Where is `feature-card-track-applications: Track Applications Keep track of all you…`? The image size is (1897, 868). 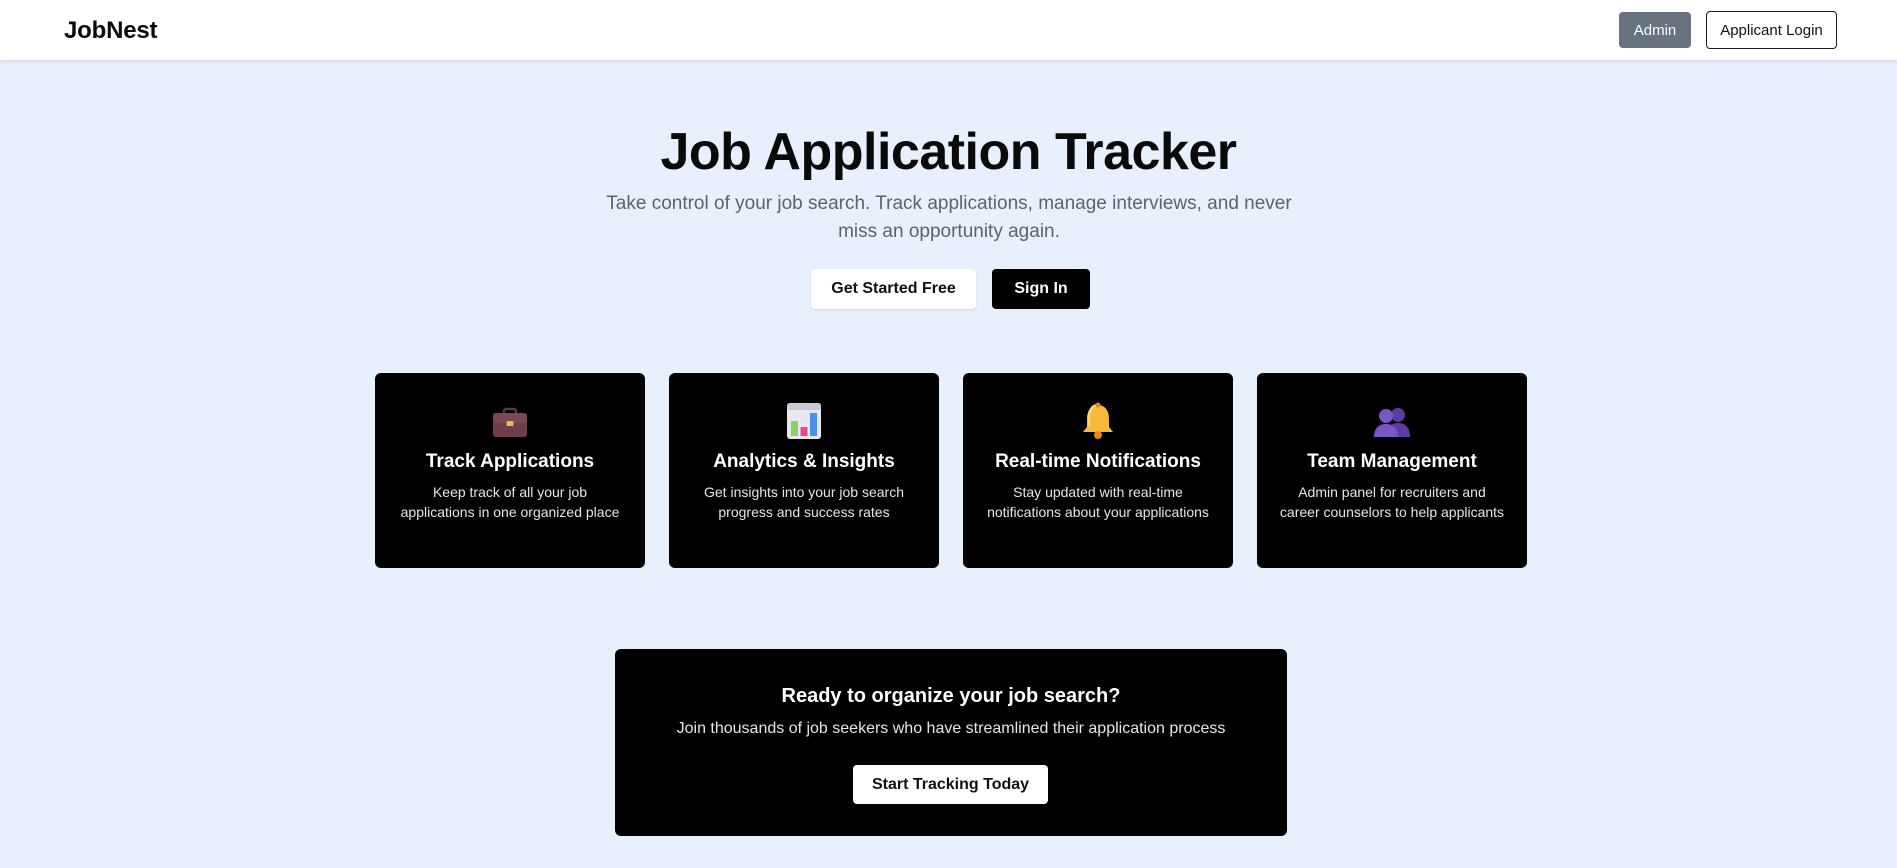
feature-card-track-applications: Track Applications Keep track of all you… is located at coordinates (510, 470).